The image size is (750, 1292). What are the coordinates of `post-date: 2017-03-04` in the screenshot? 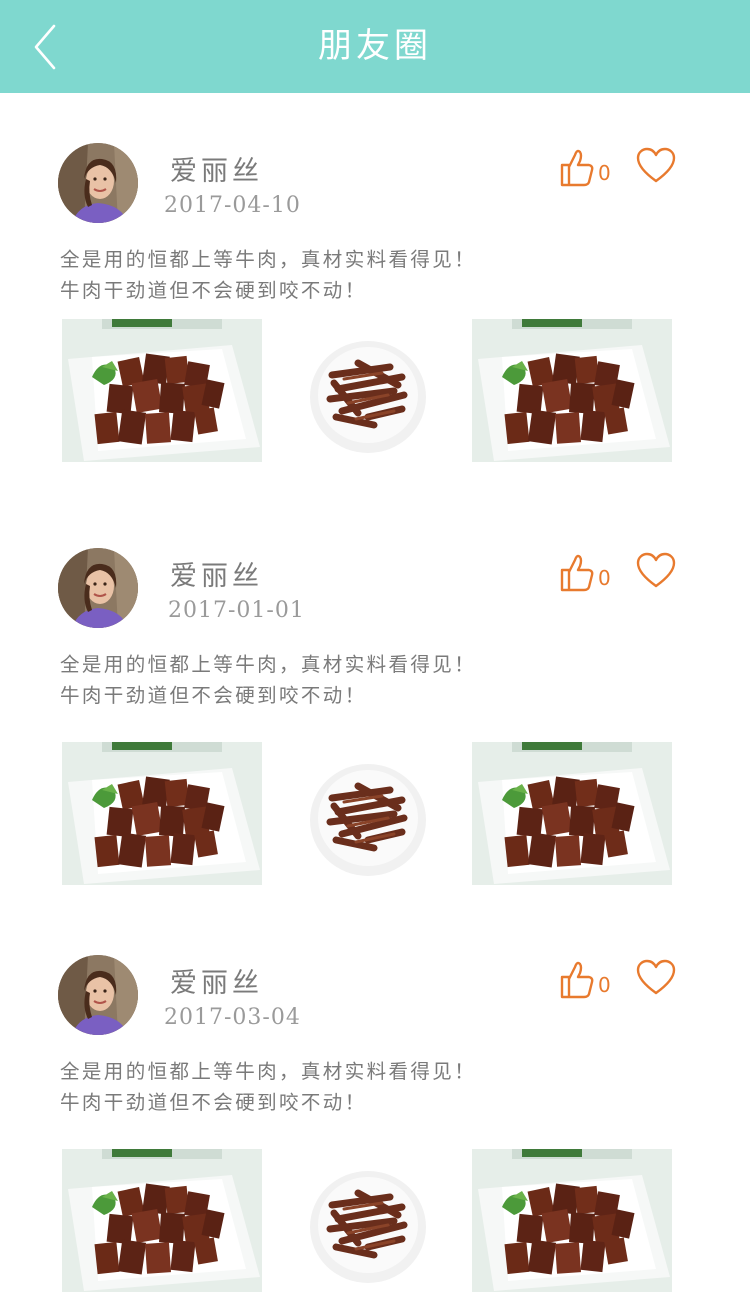 It's located at (232, 1017).